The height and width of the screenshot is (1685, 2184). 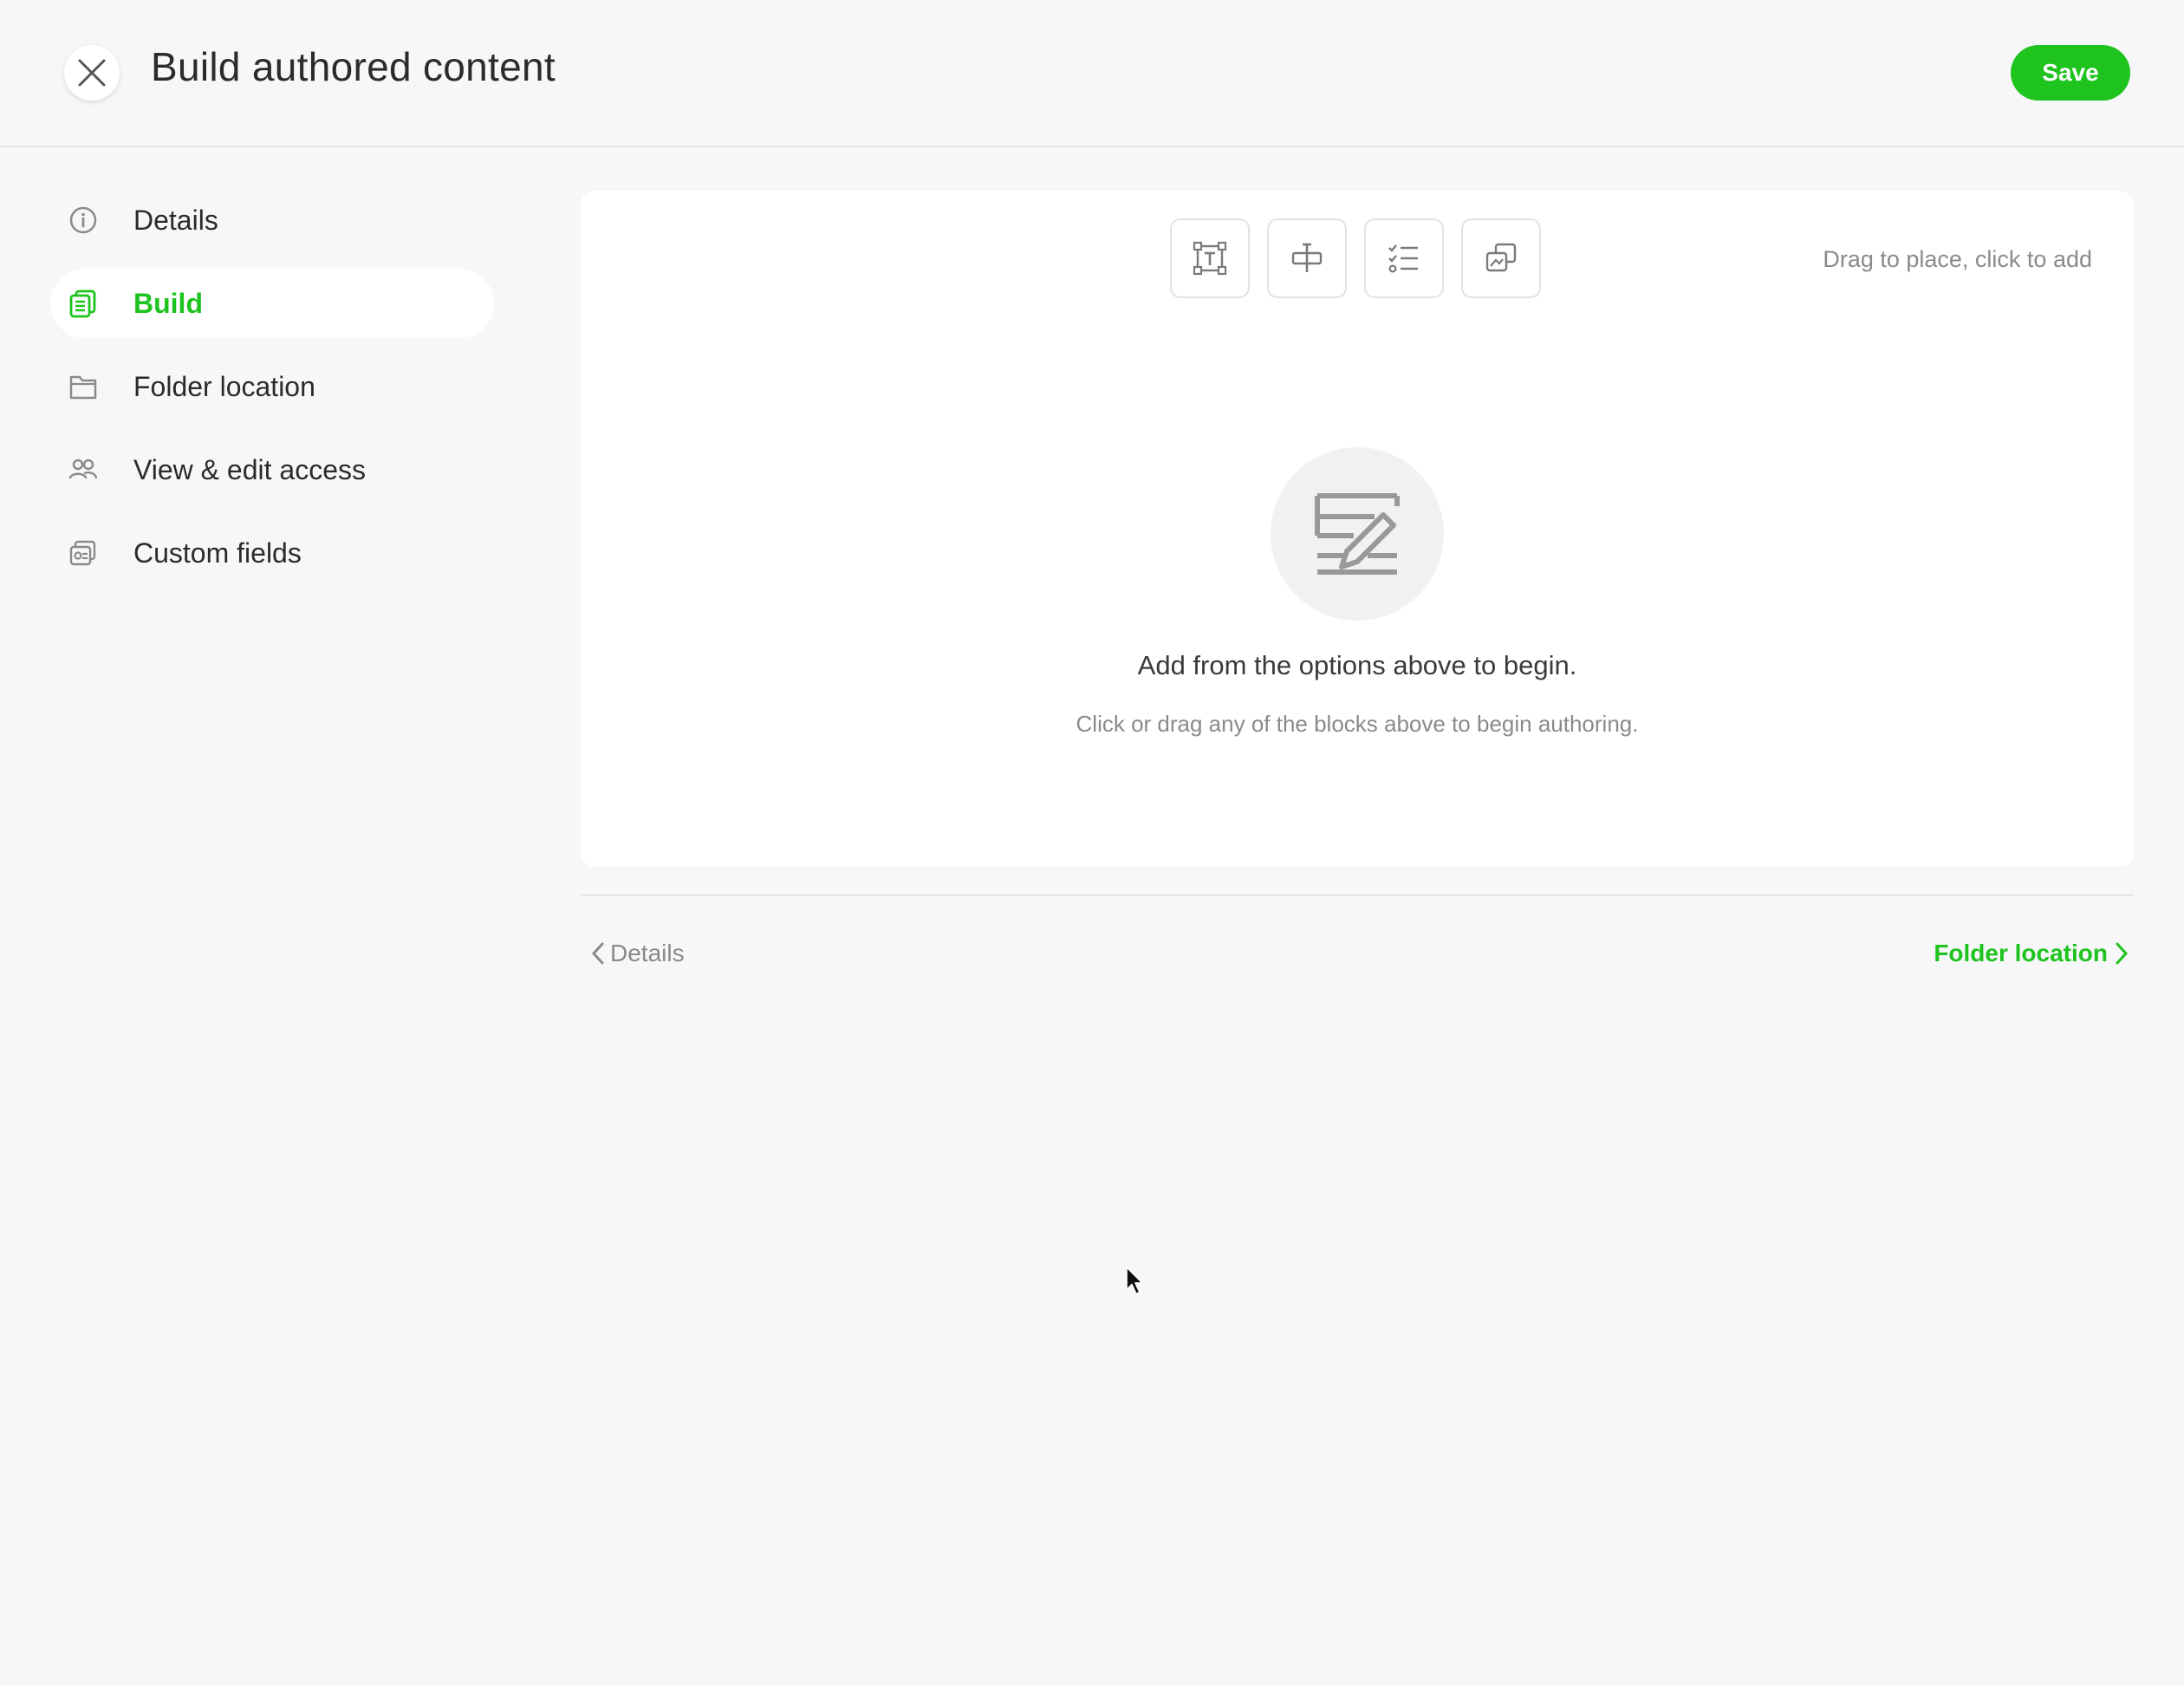 What do you see at coordinates (1357, 665) in the screenshot?
I see `empty-state-title: Add from the options above to begin.` at bounding box center [1357, 665].